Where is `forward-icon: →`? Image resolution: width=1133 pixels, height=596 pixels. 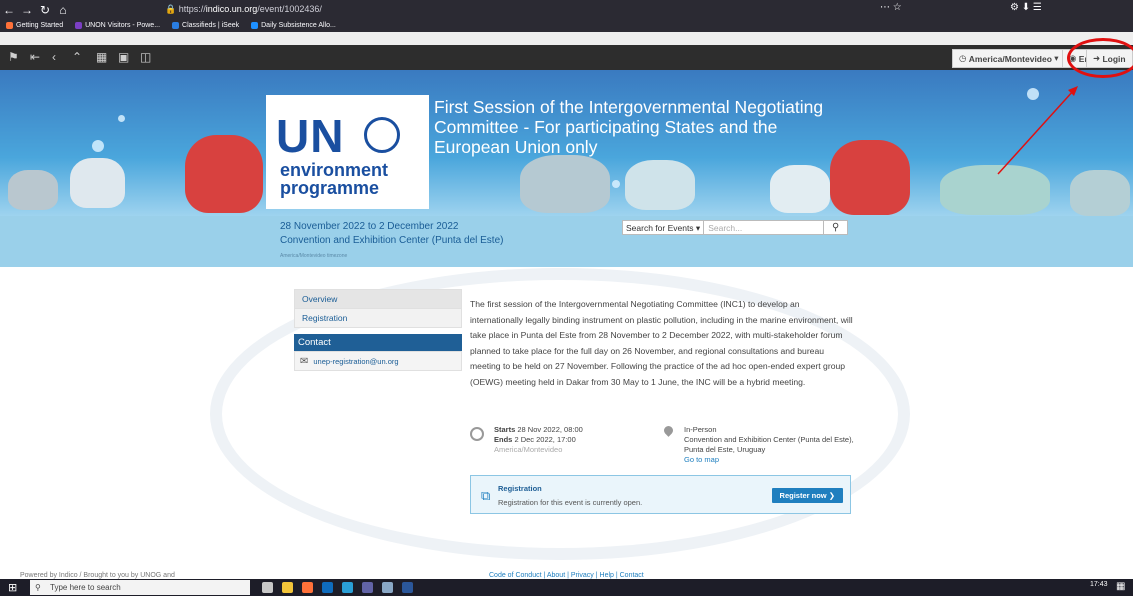 forward-icon: → is located at coordinates (27, 10).